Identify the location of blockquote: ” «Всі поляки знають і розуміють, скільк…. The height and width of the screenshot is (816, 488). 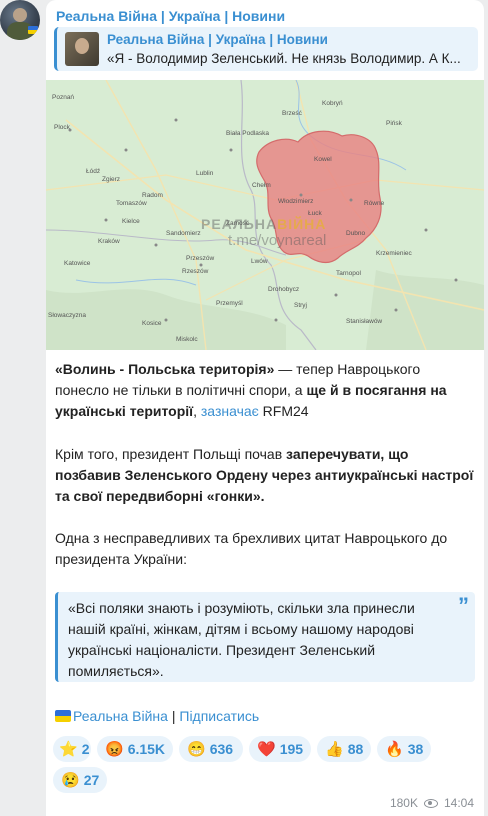
(265, 637).